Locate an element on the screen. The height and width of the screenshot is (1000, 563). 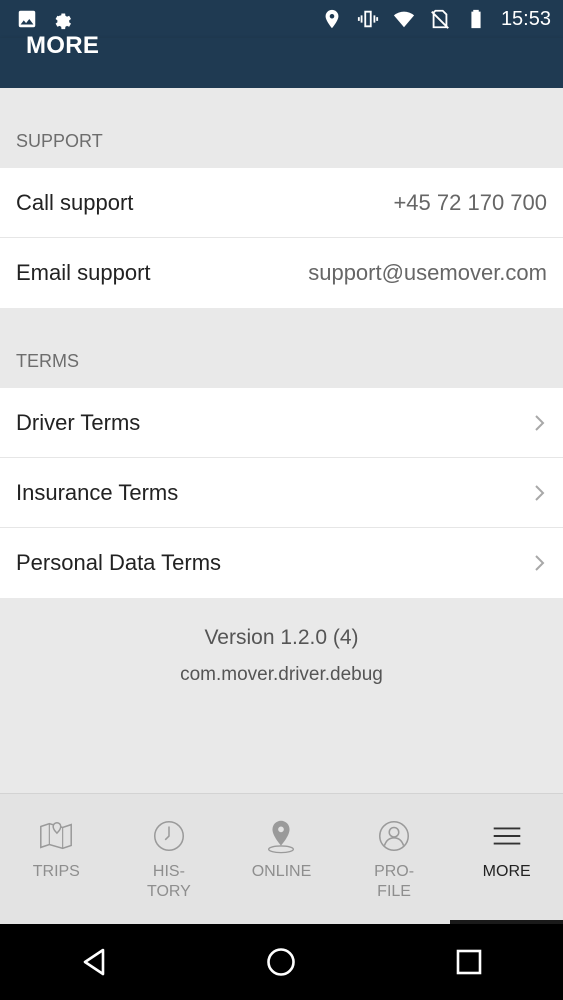
support-section-header: SUPPORT is located at coordinates (281, 128).